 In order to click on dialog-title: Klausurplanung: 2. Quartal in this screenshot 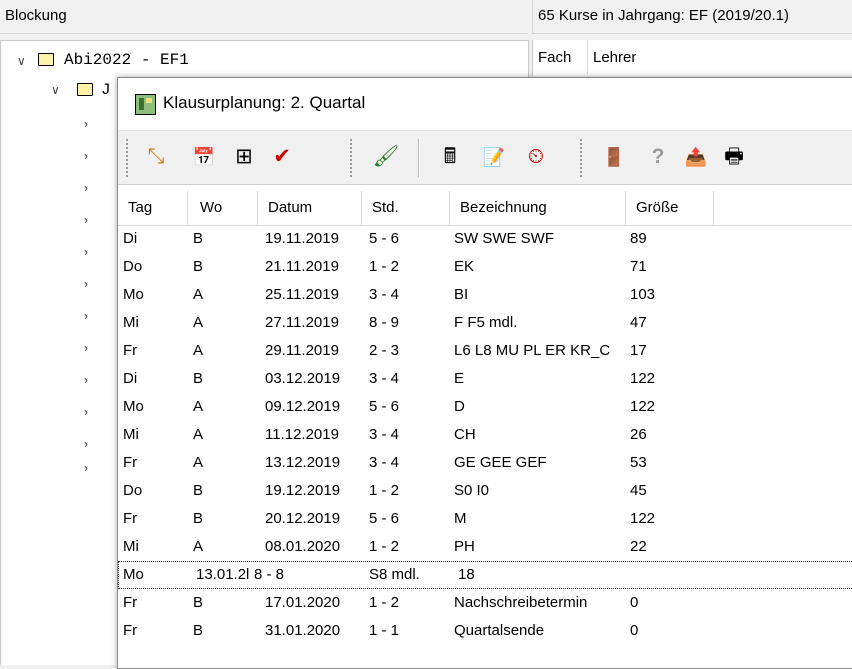, I will do `click(264, 102)`.